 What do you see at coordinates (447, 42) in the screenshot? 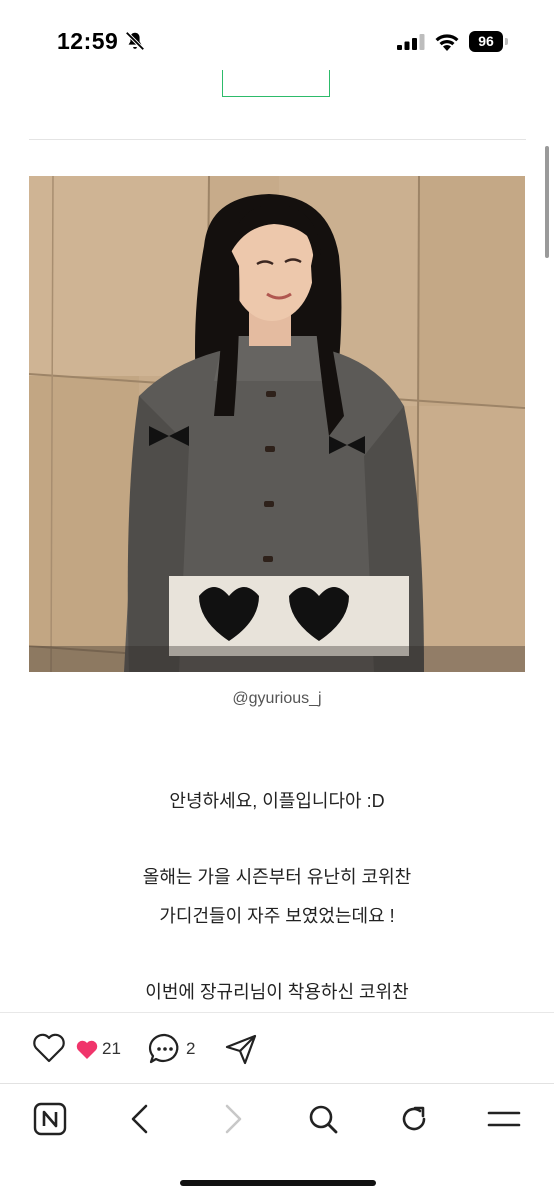
I see `wifi-icon` at bounding box center [447, 42].